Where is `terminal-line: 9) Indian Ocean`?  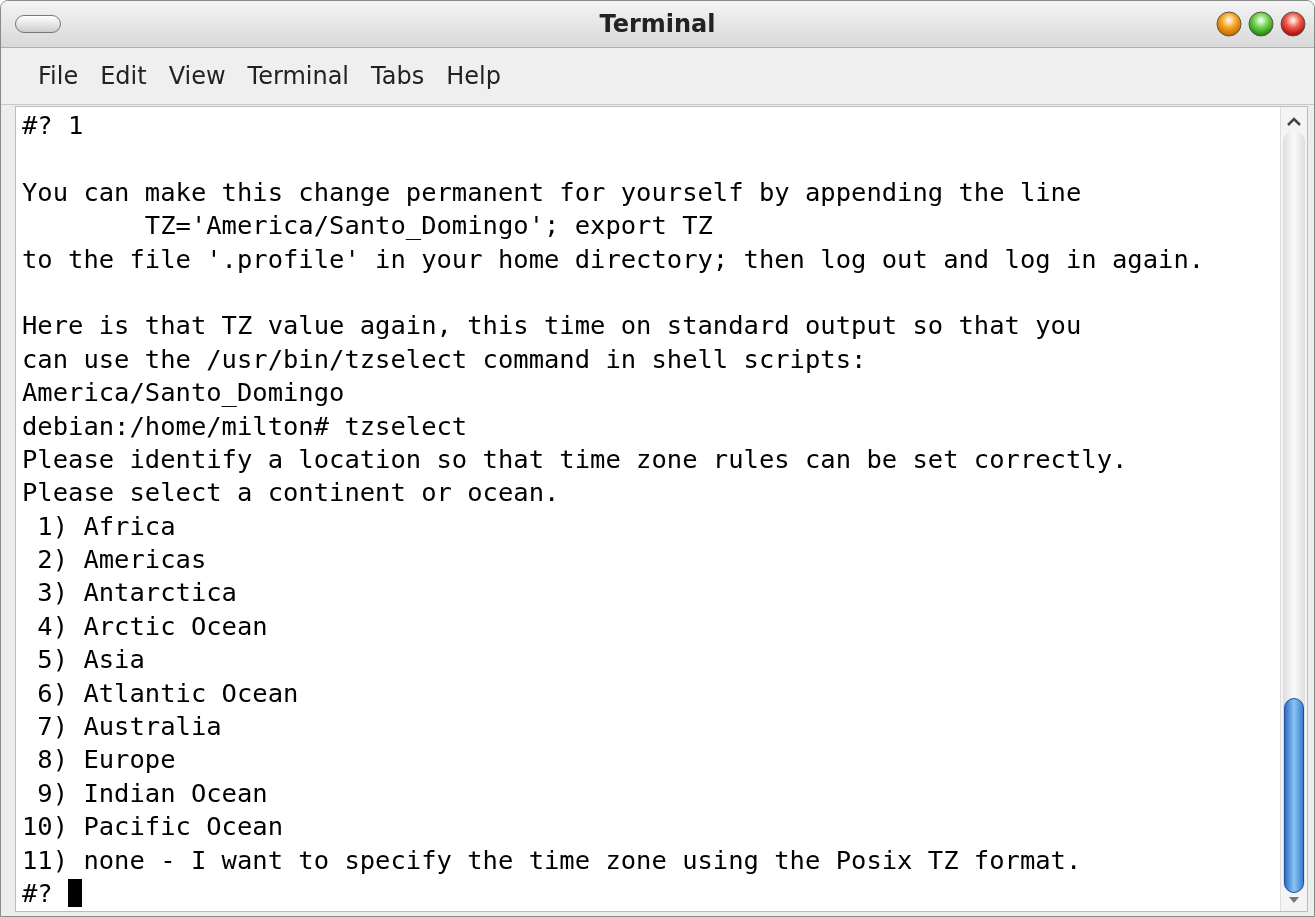 terminal-line: 9) Indian Ocean is located at coordinates (152, 793).